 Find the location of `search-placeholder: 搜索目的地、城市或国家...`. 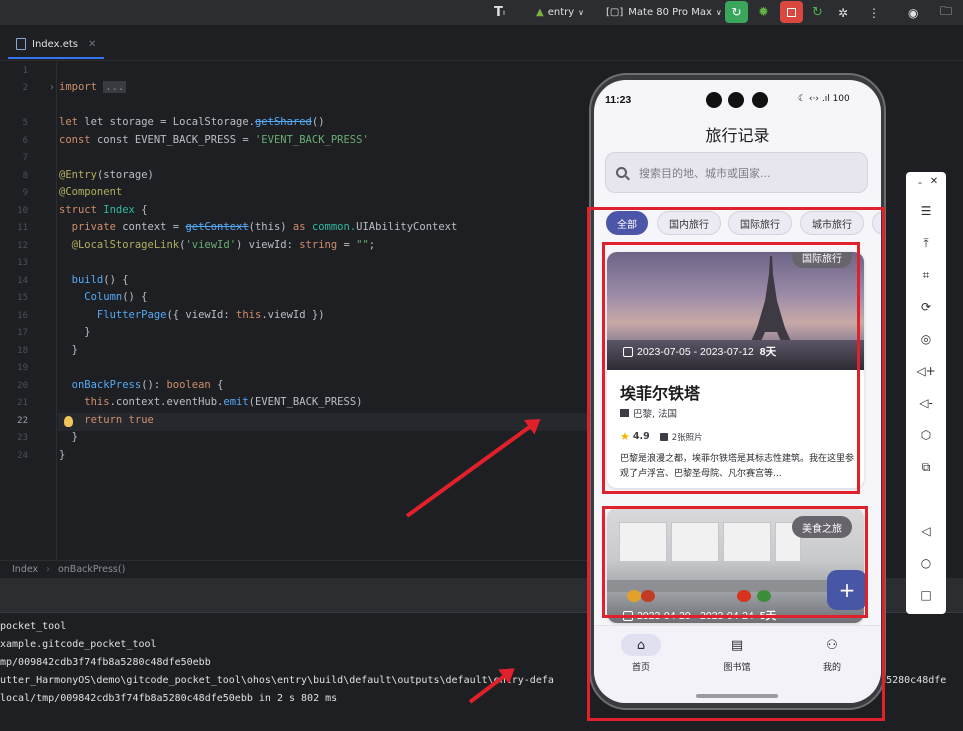

search-placeholder: 搜索目的地、城市或国家... is located at coordinates (705, 173).